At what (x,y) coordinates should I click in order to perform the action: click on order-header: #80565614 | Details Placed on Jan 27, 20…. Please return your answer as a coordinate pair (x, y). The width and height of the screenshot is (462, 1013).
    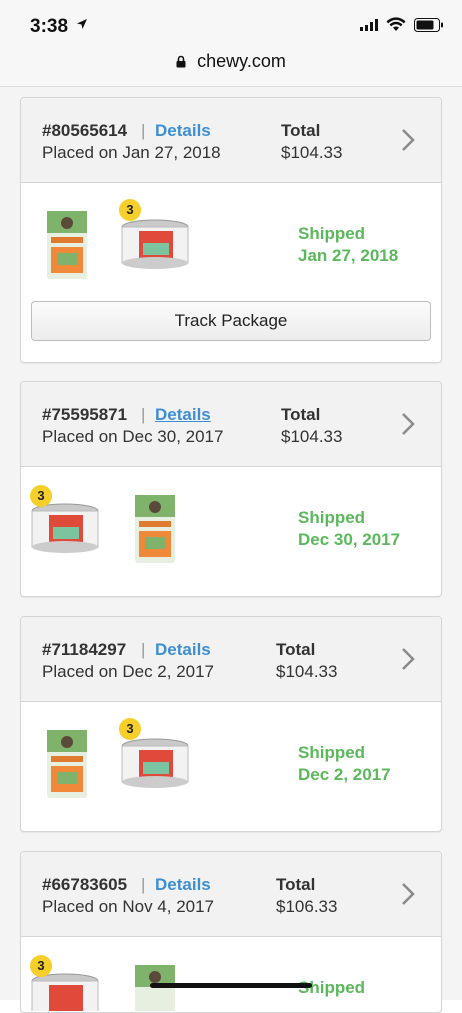
    Looking at the image, I should click on (231, 140).